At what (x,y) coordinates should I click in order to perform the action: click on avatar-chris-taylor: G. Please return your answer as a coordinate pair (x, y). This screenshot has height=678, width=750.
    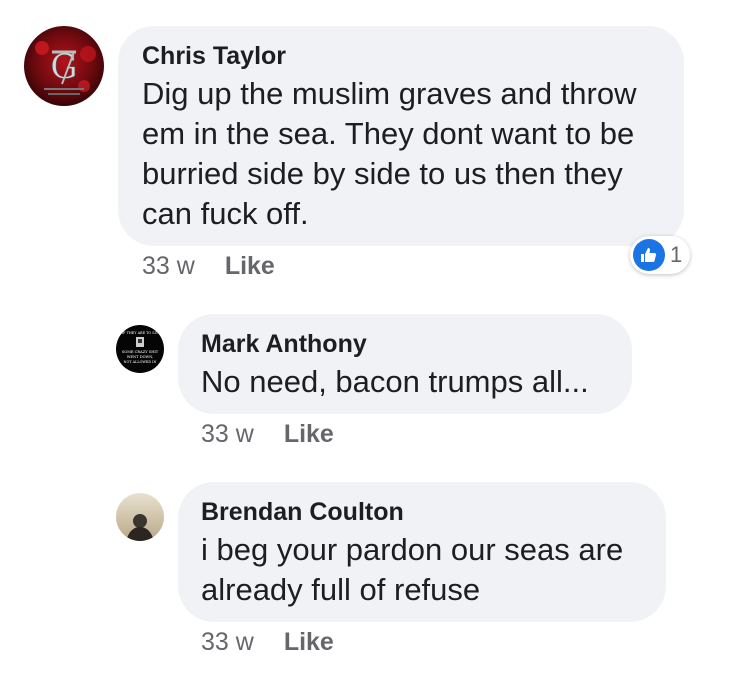
    Looking at the image, I should click on (64, 66).